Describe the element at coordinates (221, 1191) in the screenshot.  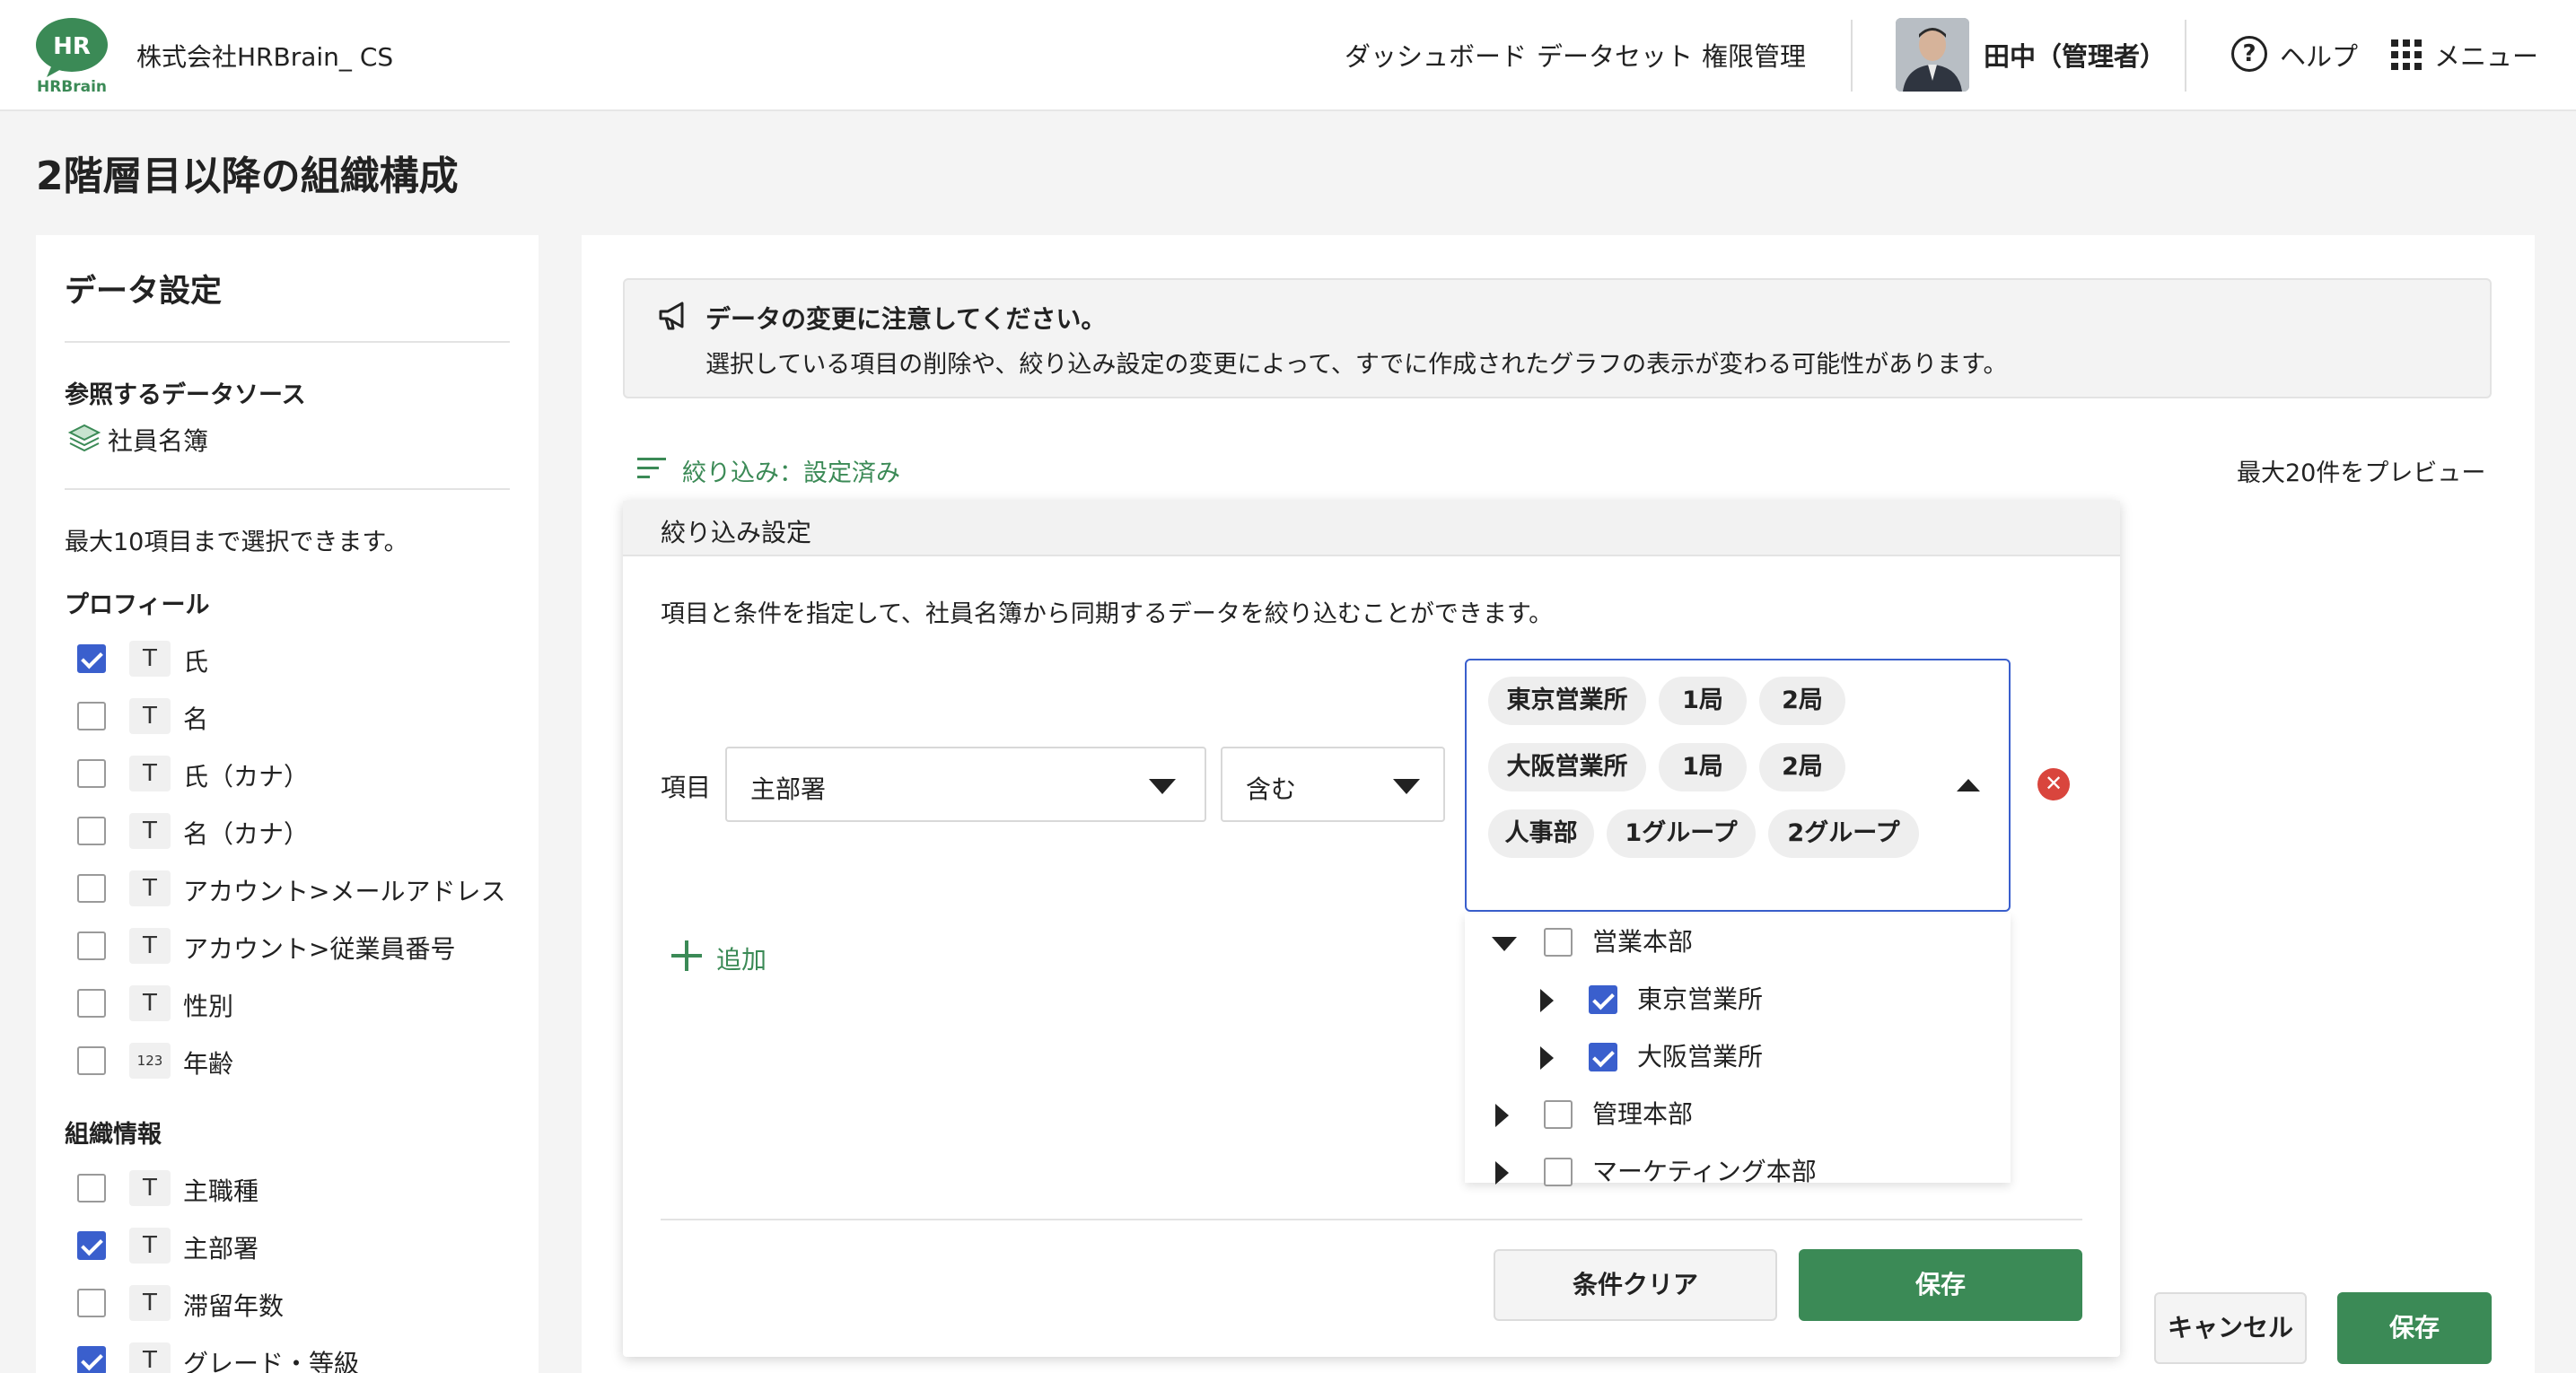
I see `field-name: 主職種` at that location.